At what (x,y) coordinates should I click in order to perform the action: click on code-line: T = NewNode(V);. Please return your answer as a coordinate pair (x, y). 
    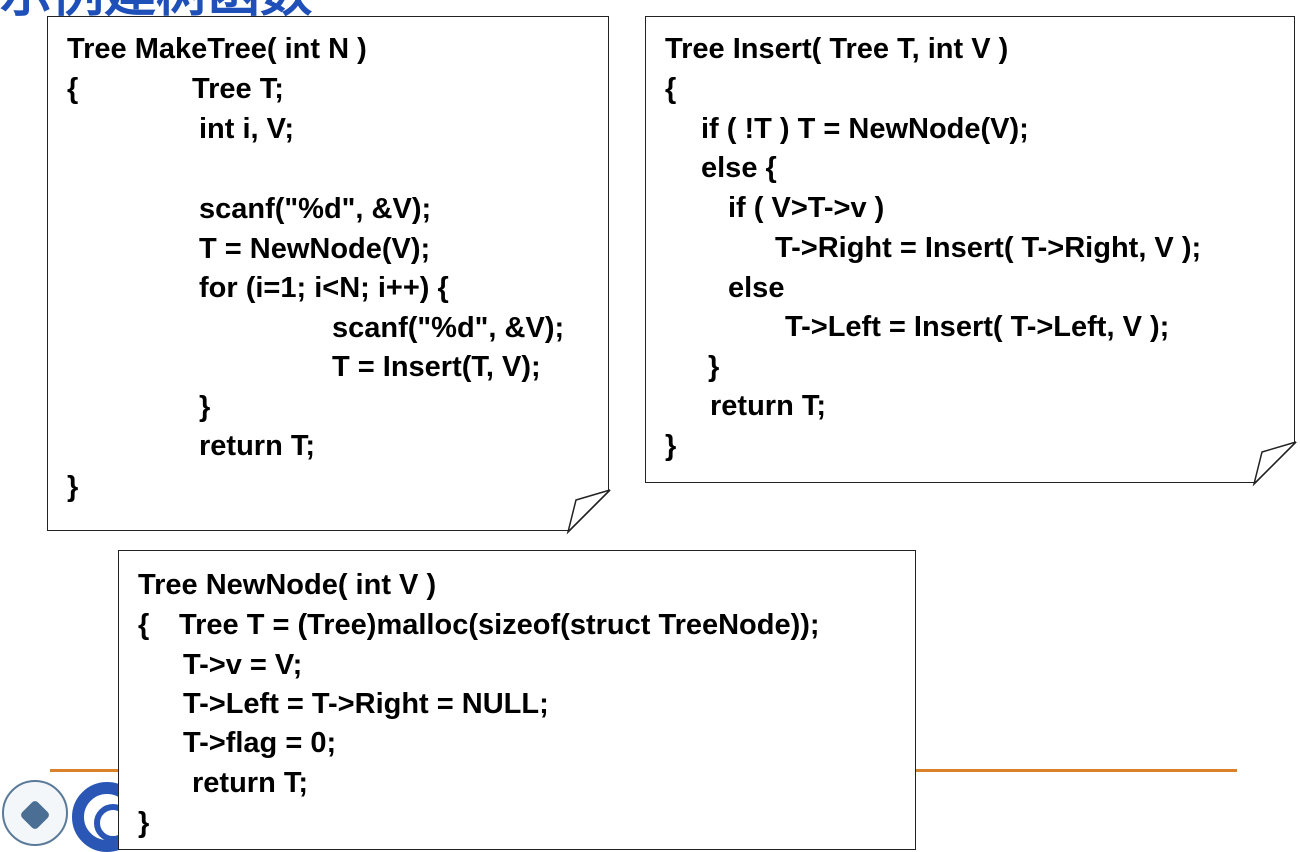
    Looking at the image, I should click on (315, 249).